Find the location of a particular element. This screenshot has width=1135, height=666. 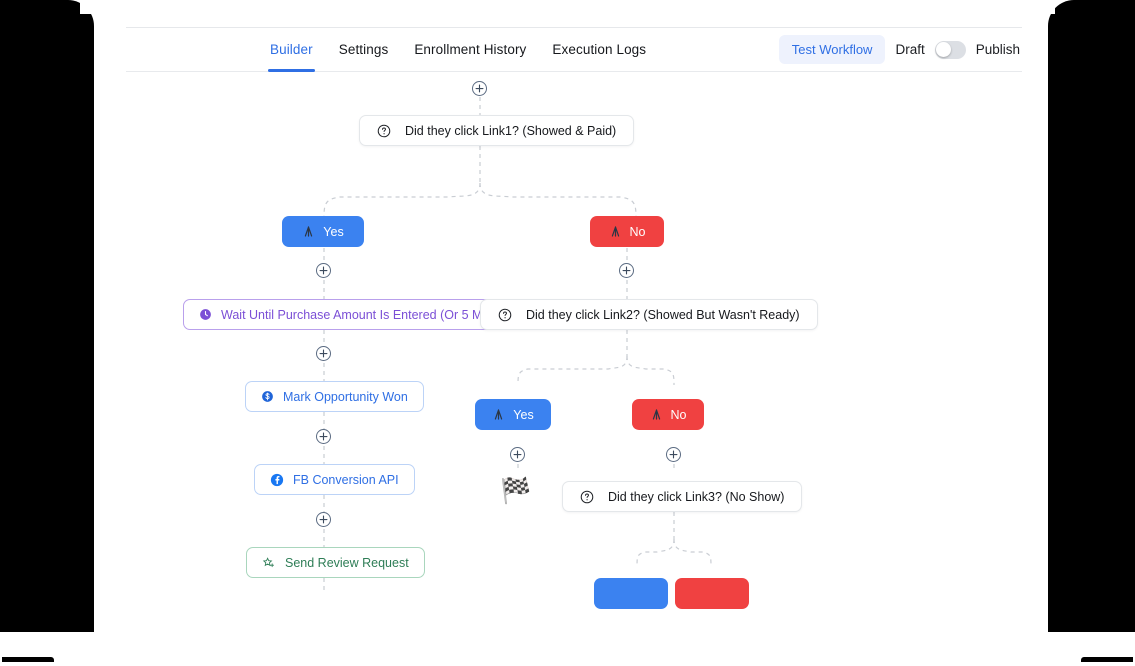

frame-corner-bottom-left is located at coordinates (28, 659).